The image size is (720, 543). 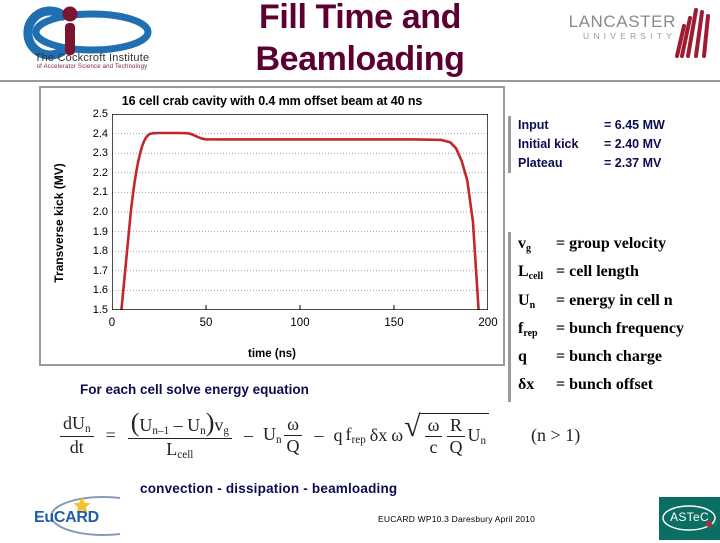 I want to click on chart-y-tick-label: 2.5, so click(x=100, y=114).